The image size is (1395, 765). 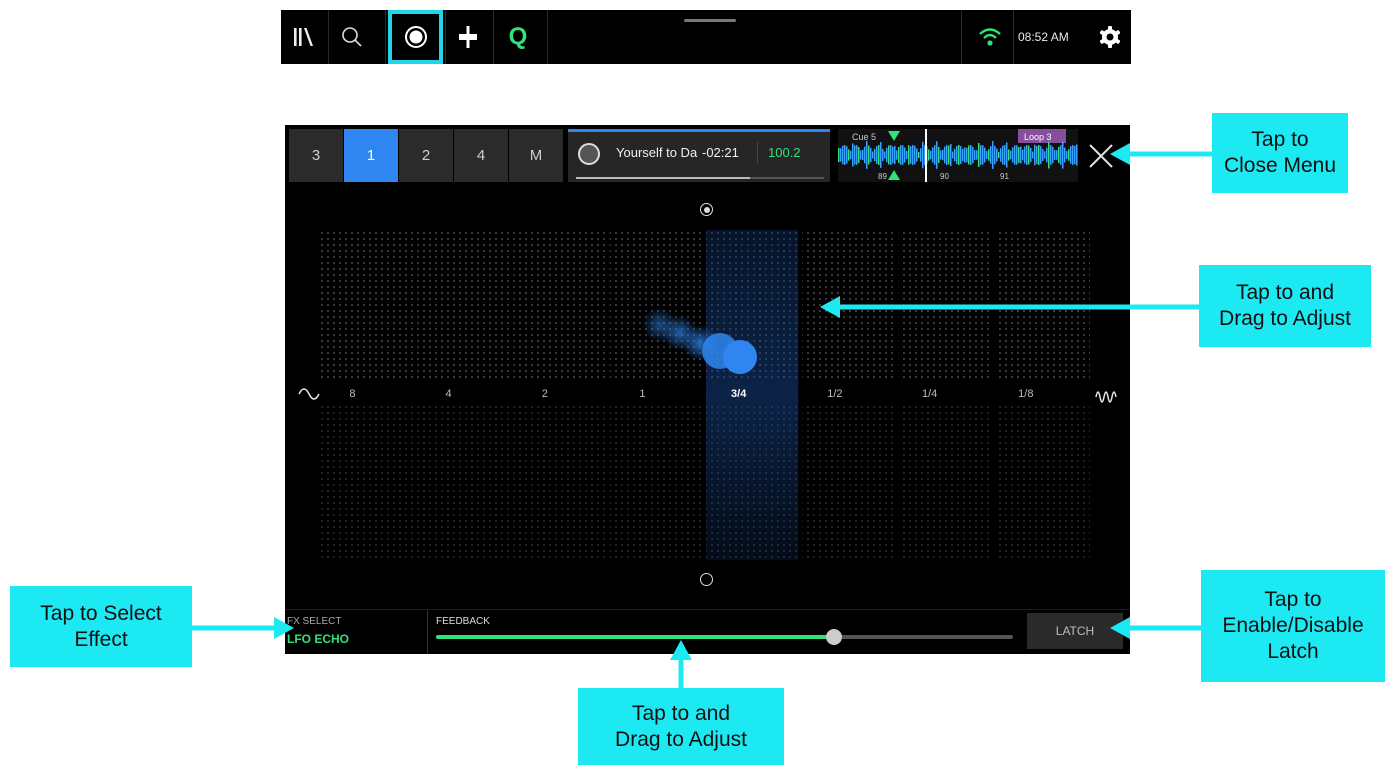 I want to click on deck-tab-3: 3, so click(x=316, y=155).